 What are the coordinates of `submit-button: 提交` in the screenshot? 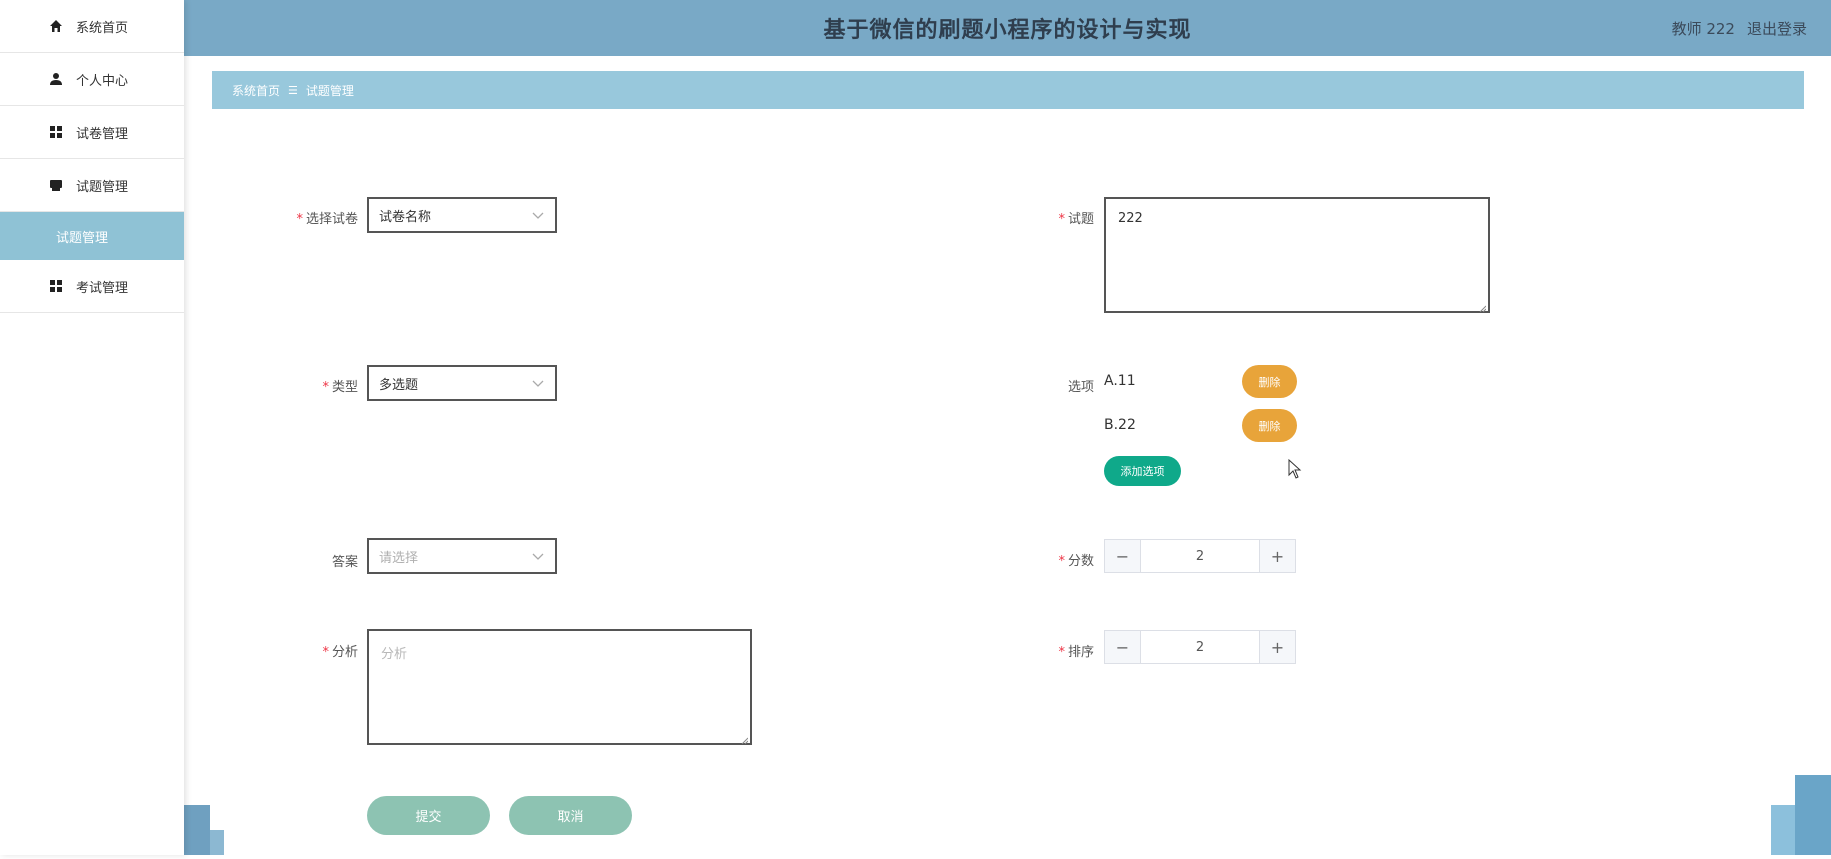 It's located at (428, 815).